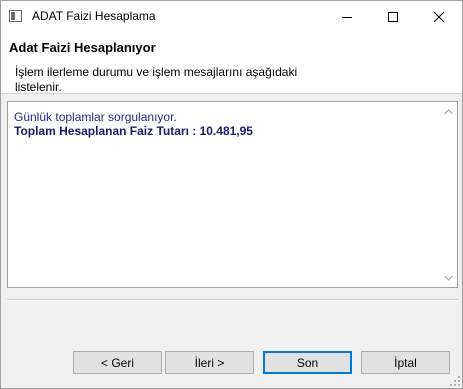 The image size is (463, 389). I want to click on divider, so click(232, 300).